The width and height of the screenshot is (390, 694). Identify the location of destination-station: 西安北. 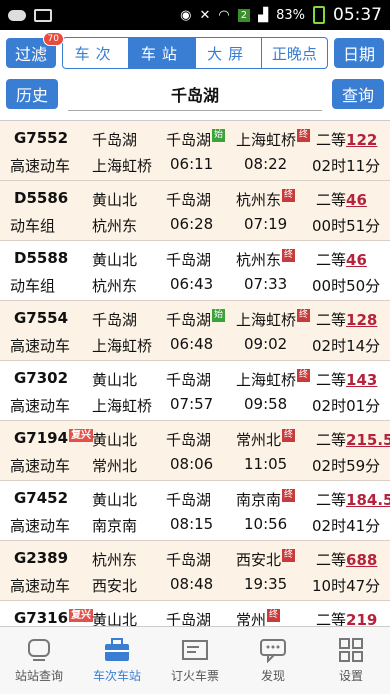
(114, 585).